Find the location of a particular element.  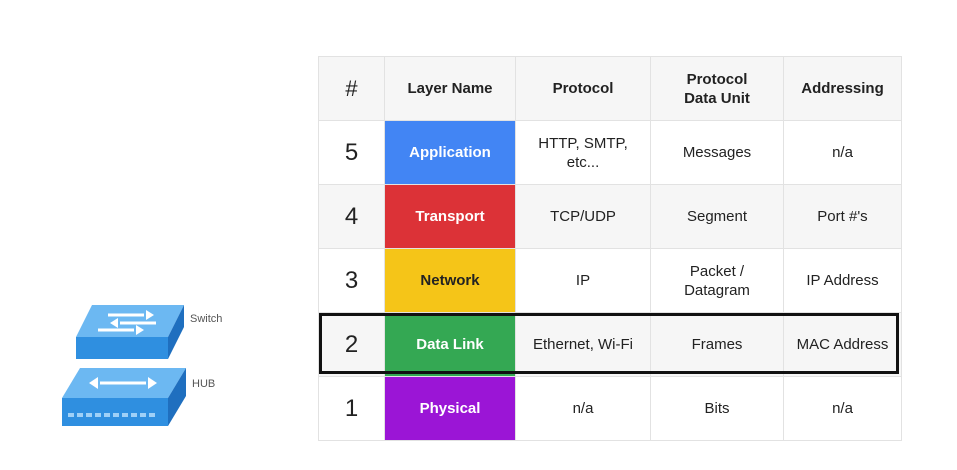

layer-name-cell: Network is located at coordinates (450, 280).